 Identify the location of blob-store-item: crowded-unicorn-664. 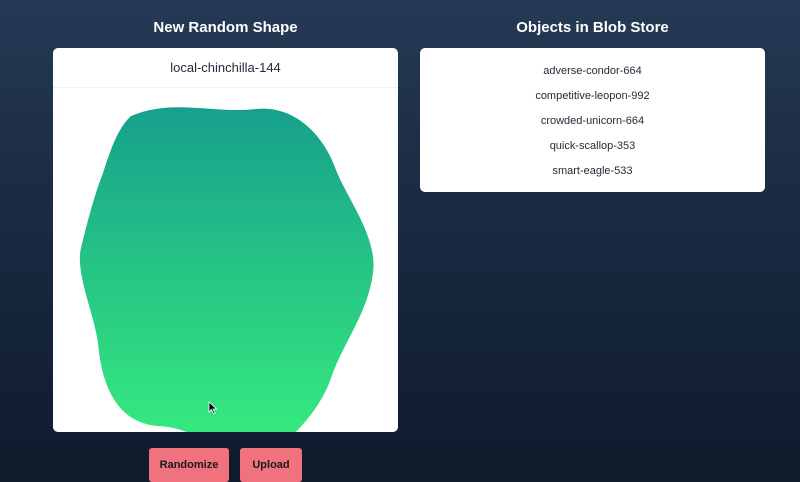
(592, 122).